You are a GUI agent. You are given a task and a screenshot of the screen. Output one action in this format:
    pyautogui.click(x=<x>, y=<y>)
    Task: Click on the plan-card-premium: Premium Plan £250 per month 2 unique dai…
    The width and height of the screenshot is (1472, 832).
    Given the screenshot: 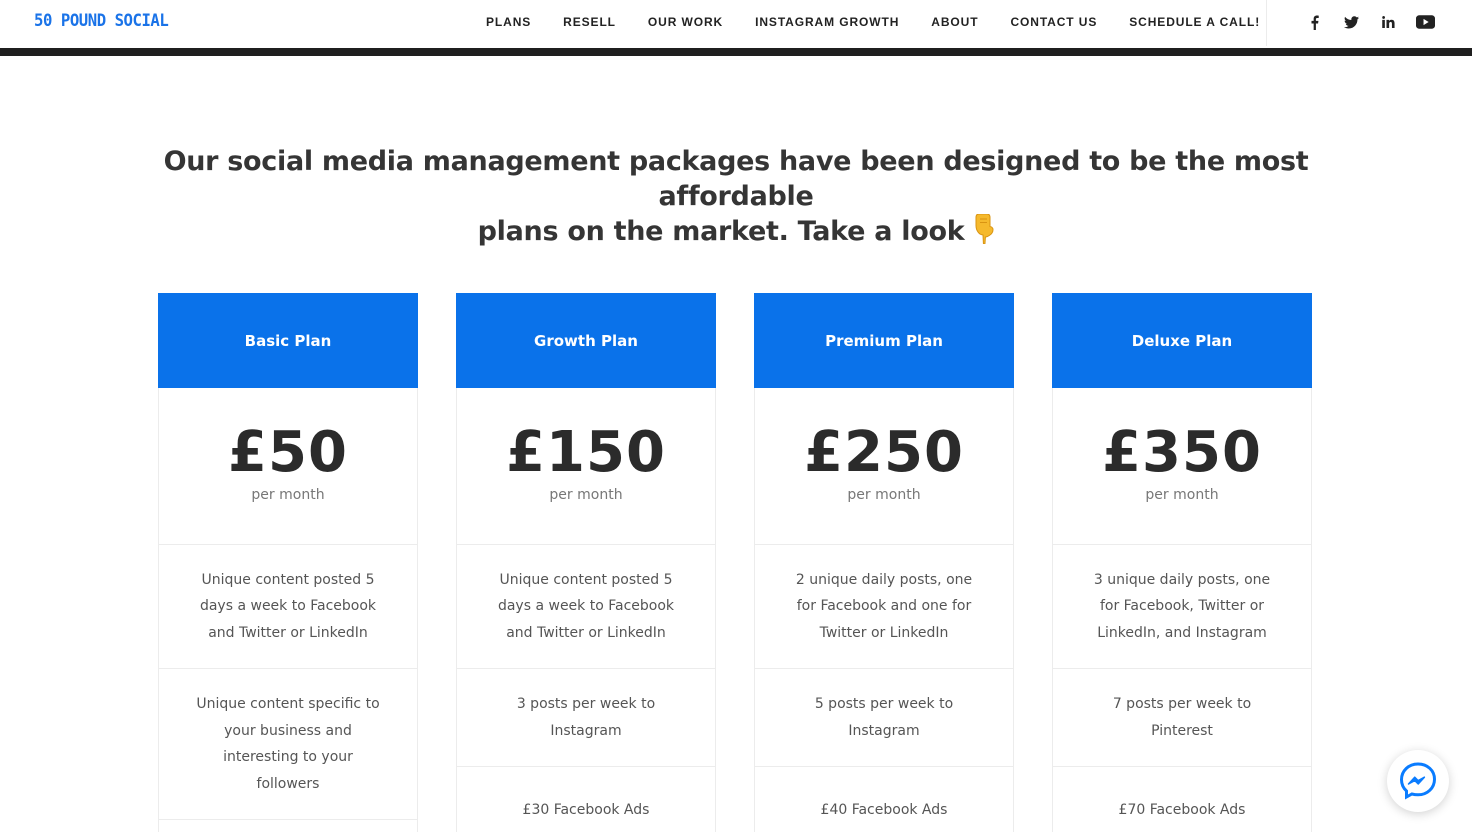 What is the action you would take?
    pyautogui.click(x=884, y=562)
    